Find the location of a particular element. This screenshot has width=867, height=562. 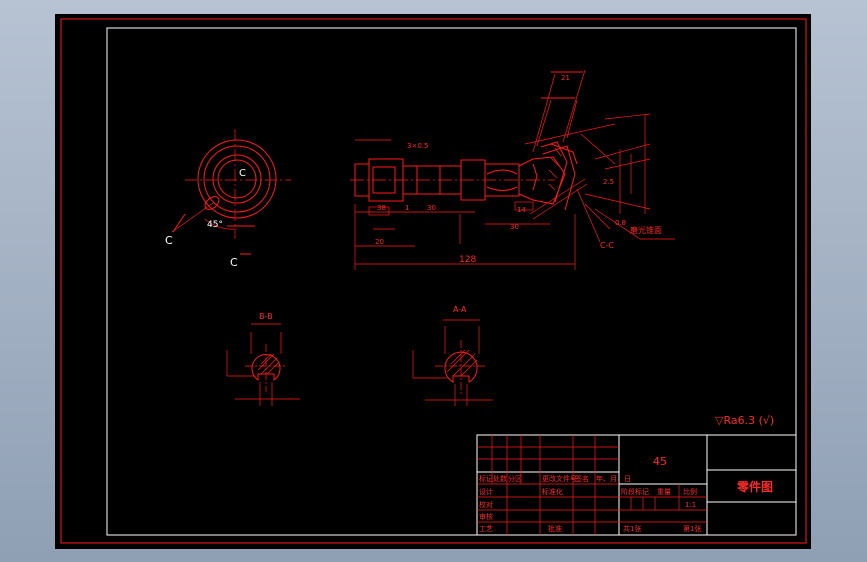

title-weight: 重量 is located at coordinates (664, 492).